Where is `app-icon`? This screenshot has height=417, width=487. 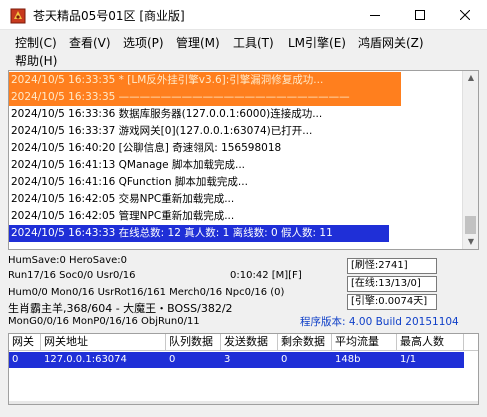
app-icon is located at coordinates (18, 16).